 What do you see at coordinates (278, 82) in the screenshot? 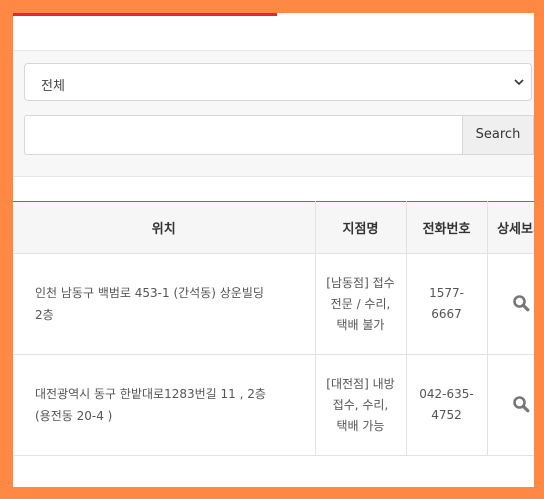
I see `region-select: 전체` at bounding box center [278, 82].